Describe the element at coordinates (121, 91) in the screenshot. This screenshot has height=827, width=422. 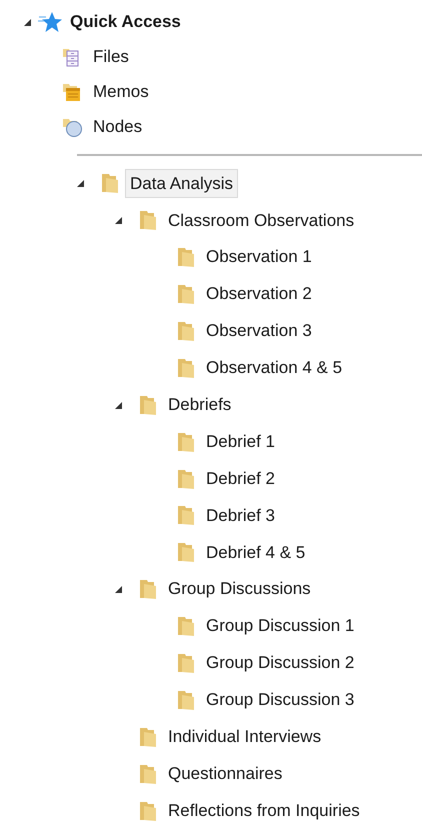
I see `tree-item: Memos` at that location.